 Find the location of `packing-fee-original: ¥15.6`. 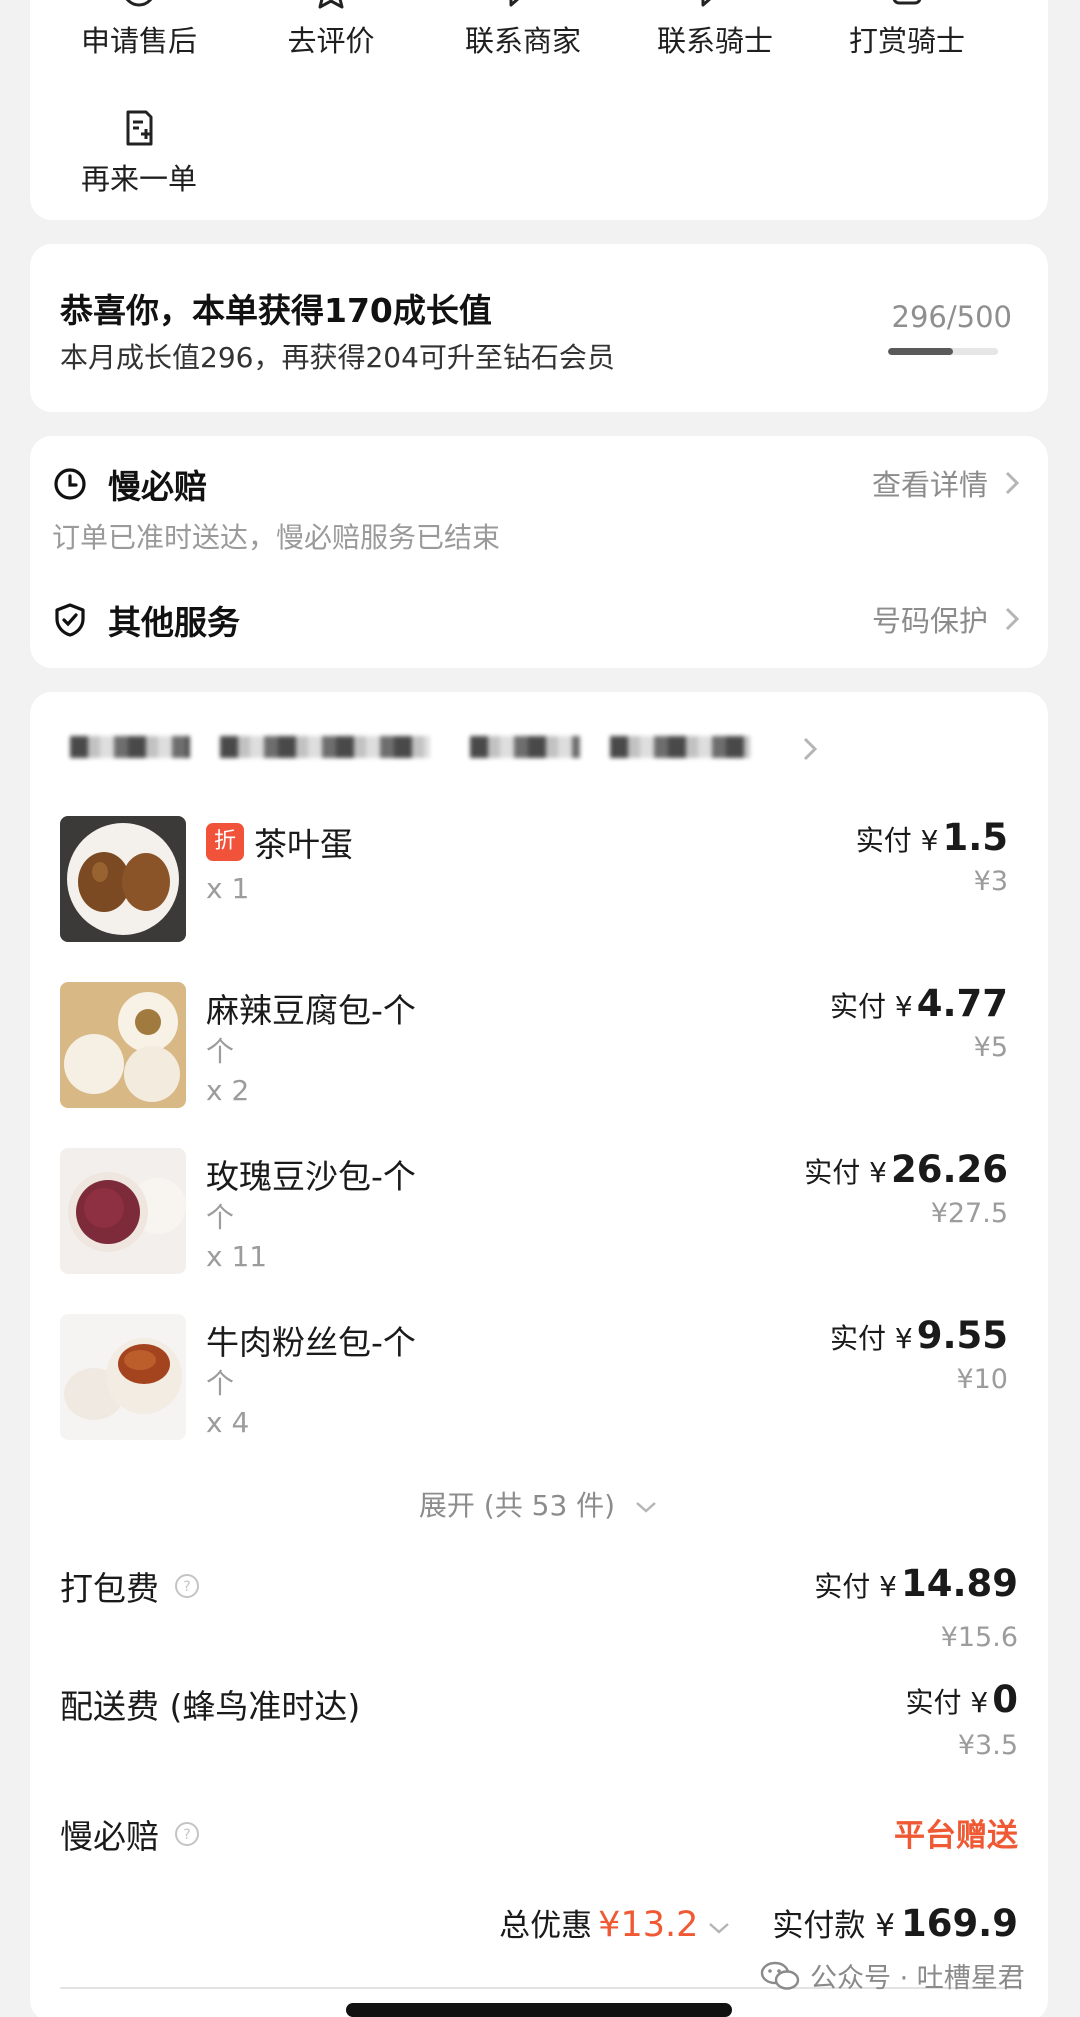

packing-fee-original: ¥15.6 is located at coordinates (979, 1637).